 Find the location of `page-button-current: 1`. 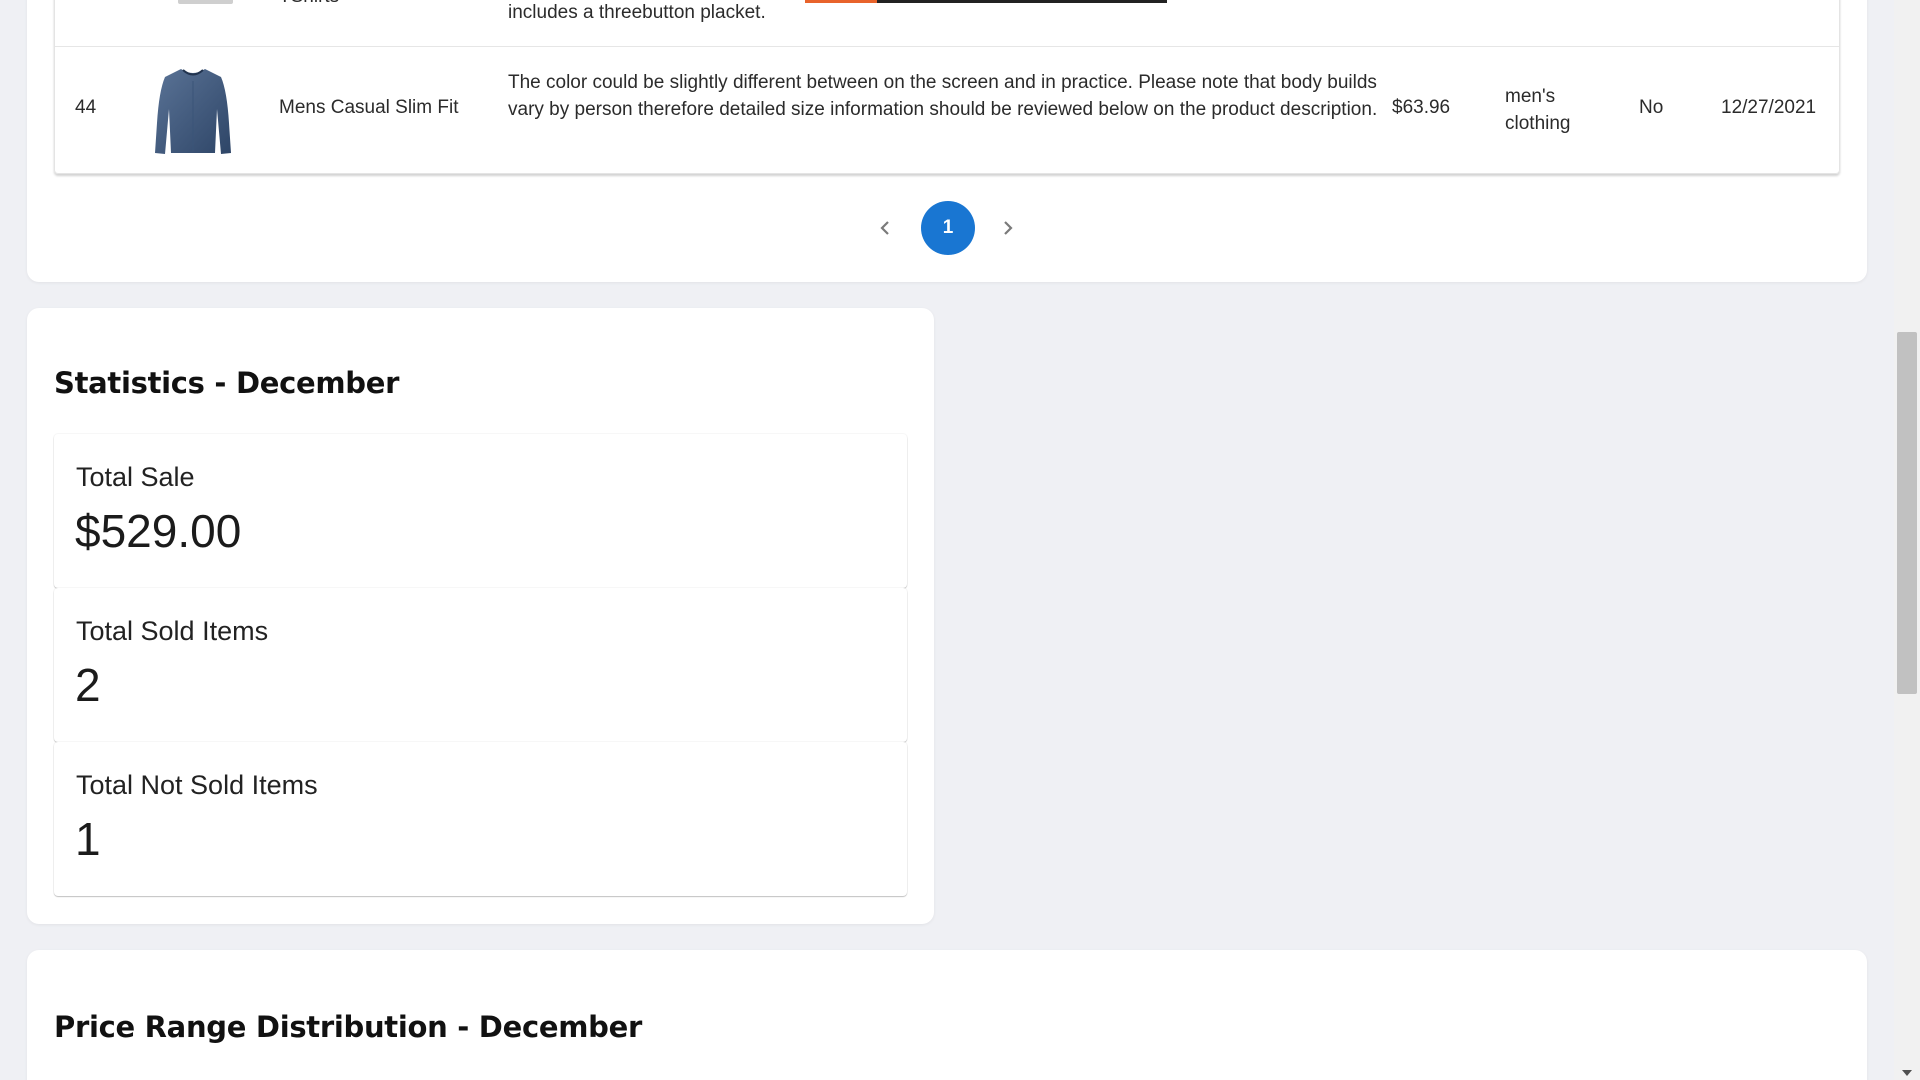

page-button-current: 1 is located at coordinates (948, 228).